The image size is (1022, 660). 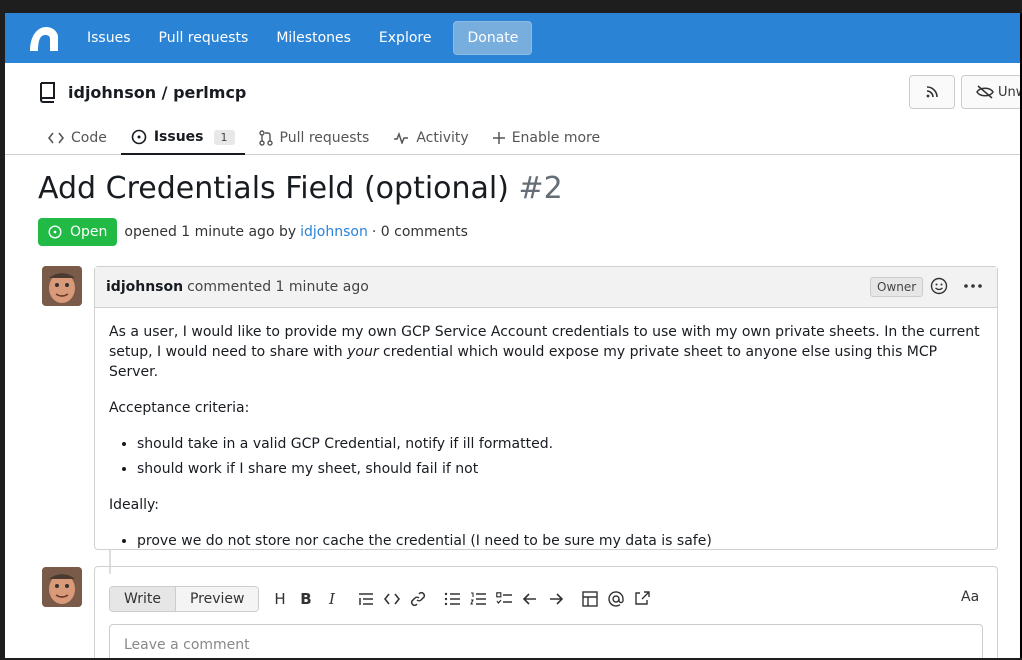 What do you see at coordinates (546, 287) in the screenshot?
I see `comment-header: idjohnson commented 1 minute ago Owner` at bounding box center [546, 287].